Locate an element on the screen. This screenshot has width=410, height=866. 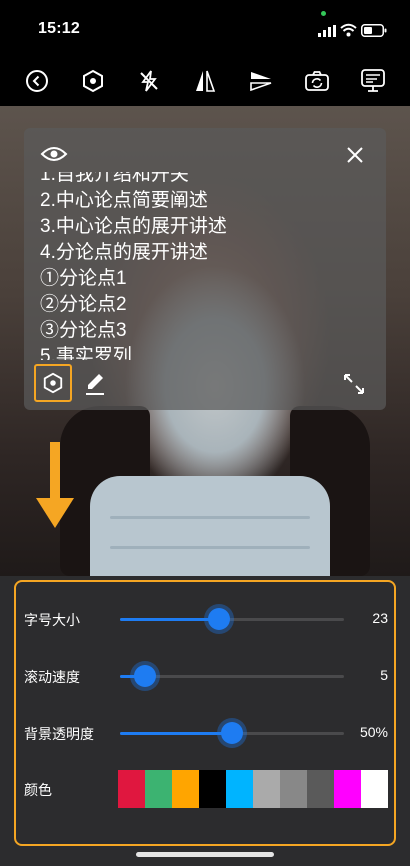
teleprompter-icon is located at coordinates (373, 81).